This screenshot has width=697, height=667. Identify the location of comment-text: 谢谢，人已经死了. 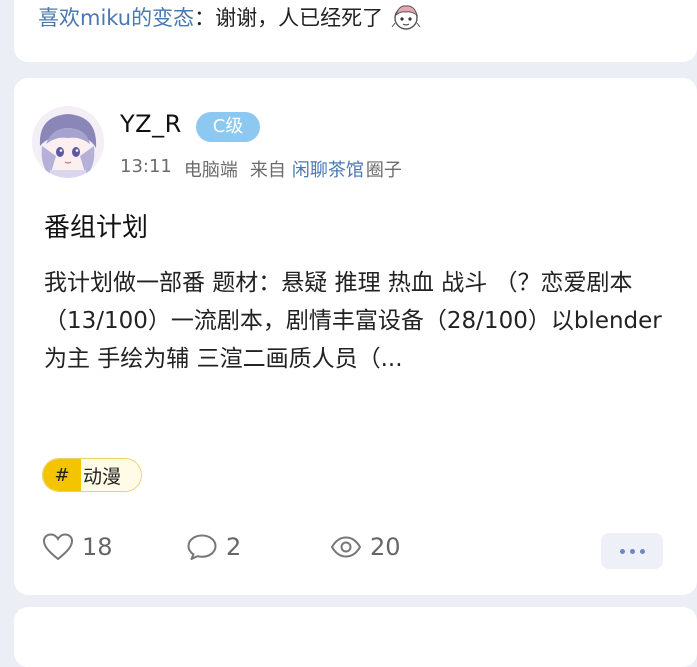
(299, 18).